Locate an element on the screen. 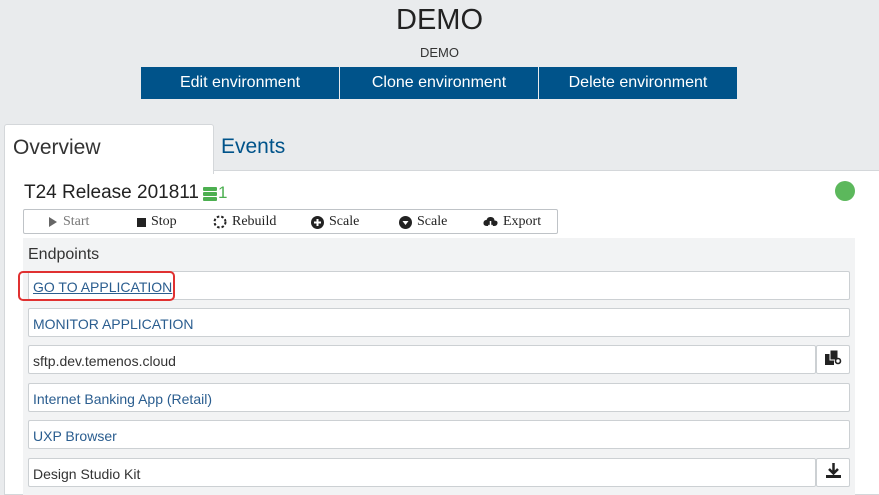 Image resolution: width=879 pixels, height=495 pixels. sftp-host-text: sftp.dev.temenos.cloud is located at coordinates (104, 361).